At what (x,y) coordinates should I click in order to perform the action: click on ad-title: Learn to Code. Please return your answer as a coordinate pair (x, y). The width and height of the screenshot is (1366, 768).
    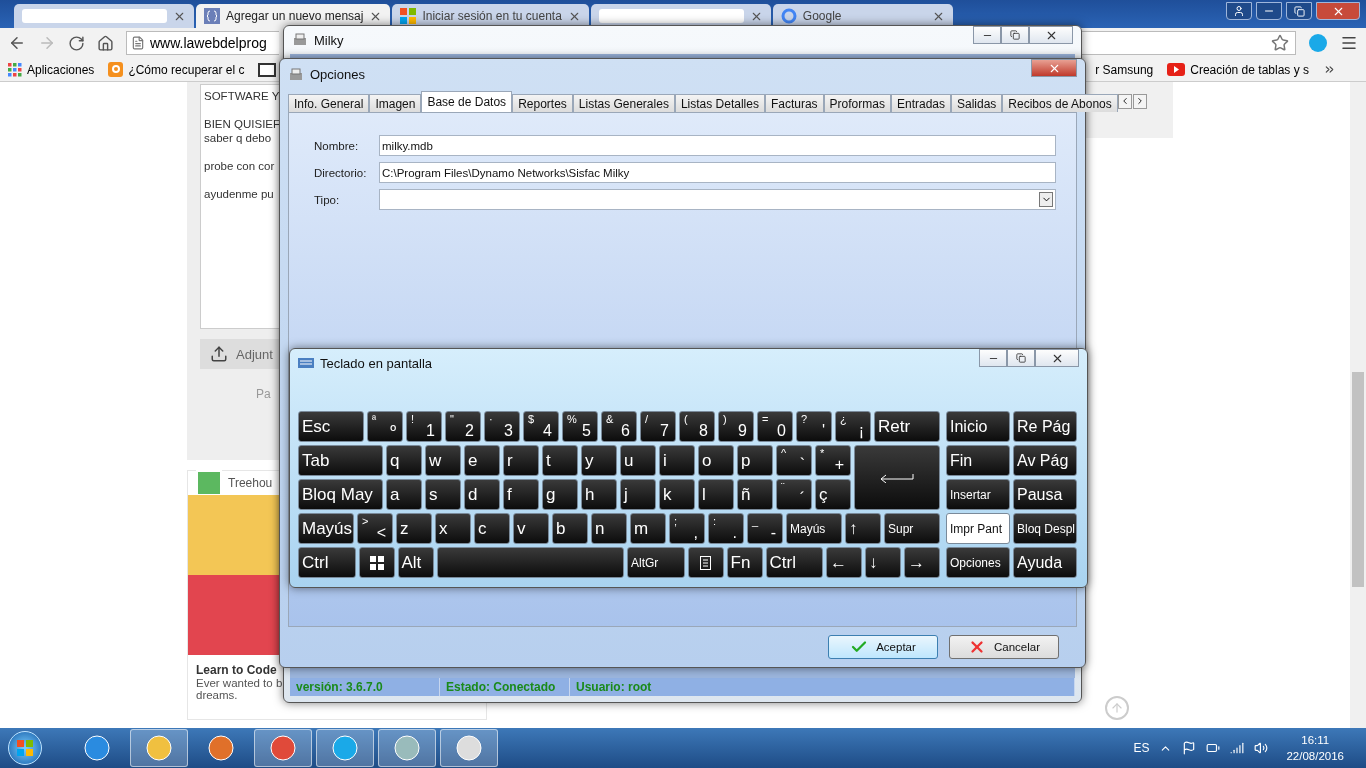
    Looking at the image, I should click on (236, 670).